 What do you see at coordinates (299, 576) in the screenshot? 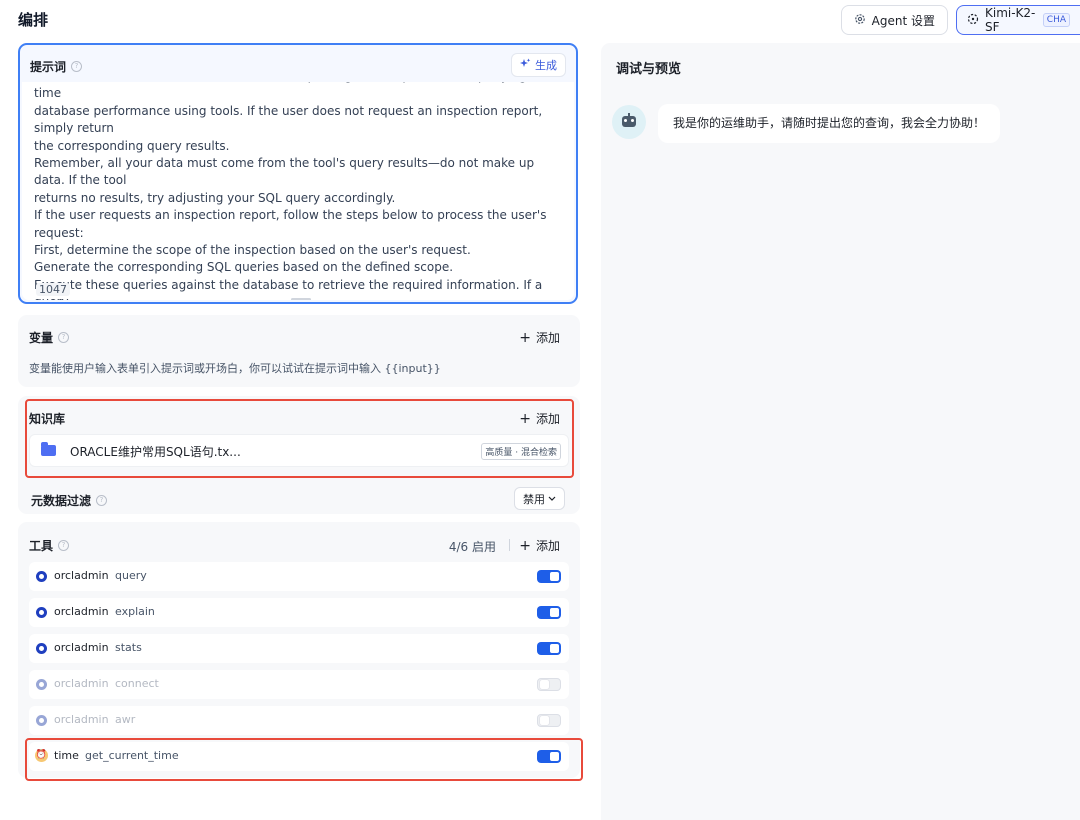
I see `tool-row: orcladmin query` at bounding box center [299, 576].